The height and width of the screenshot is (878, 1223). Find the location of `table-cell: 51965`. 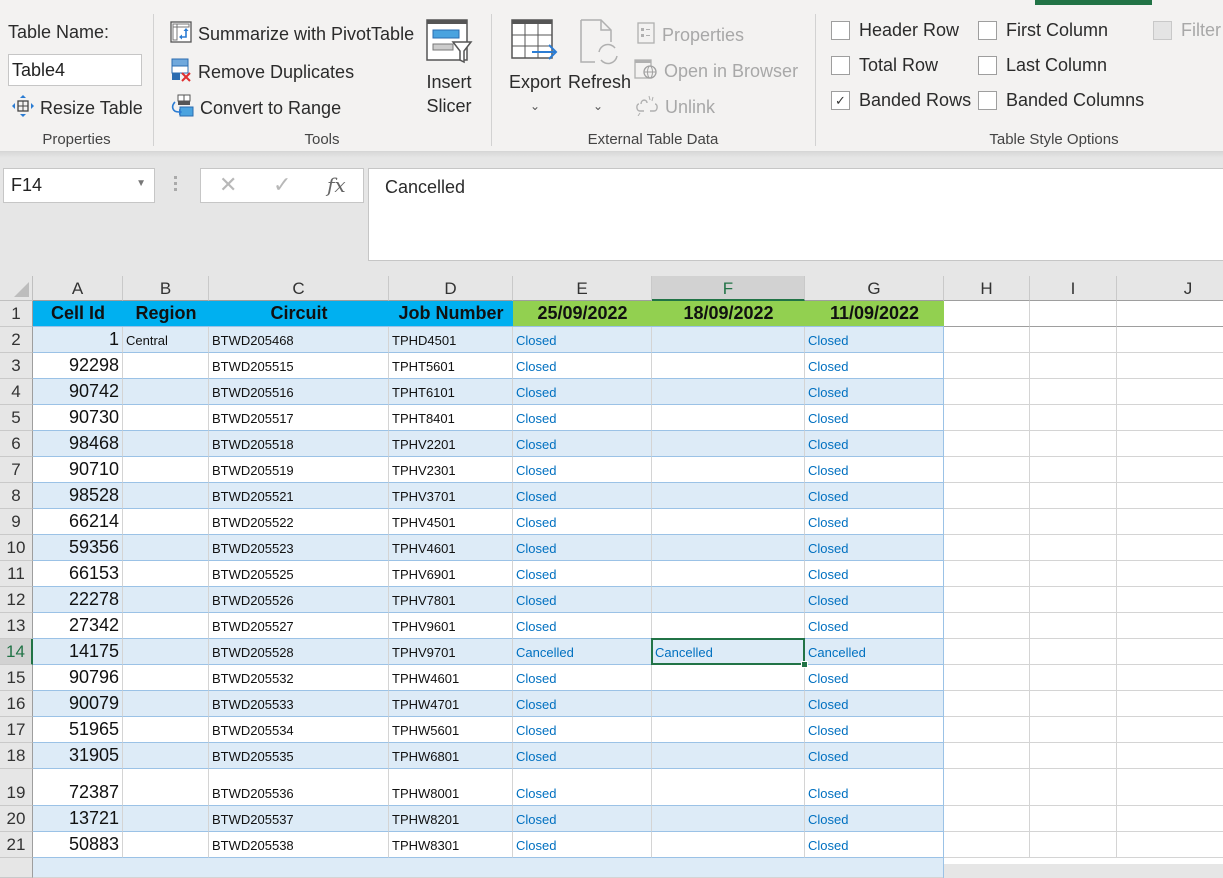

table-cell: 51965 is located at coordinates (78, 730).